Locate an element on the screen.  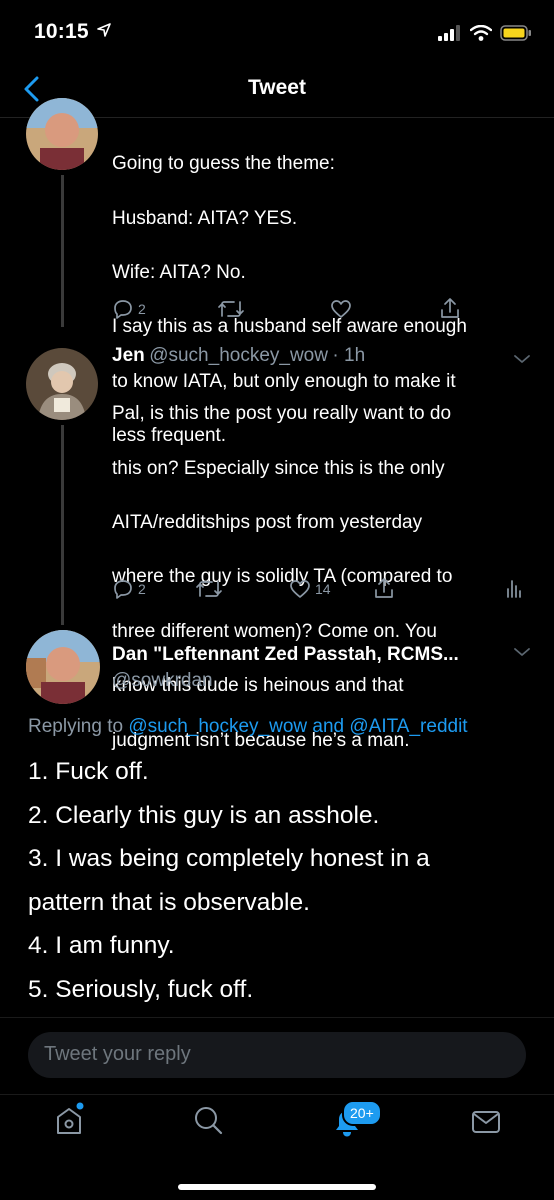
mention-link: @AITA_reddit is located at coordinates (408, 726).